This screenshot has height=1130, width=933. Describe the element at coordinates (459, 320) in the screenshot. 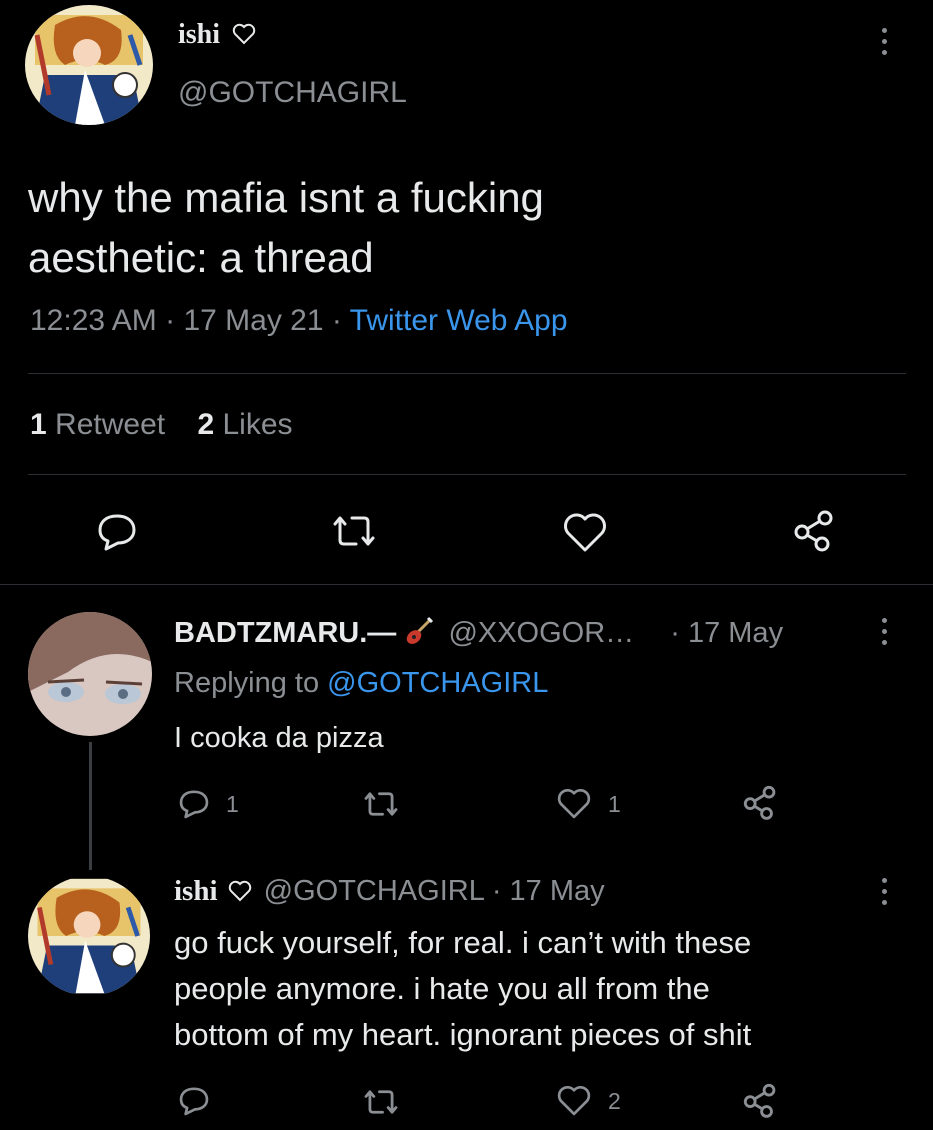

I see `tweet-source-link: Twitter Web App` at that location.